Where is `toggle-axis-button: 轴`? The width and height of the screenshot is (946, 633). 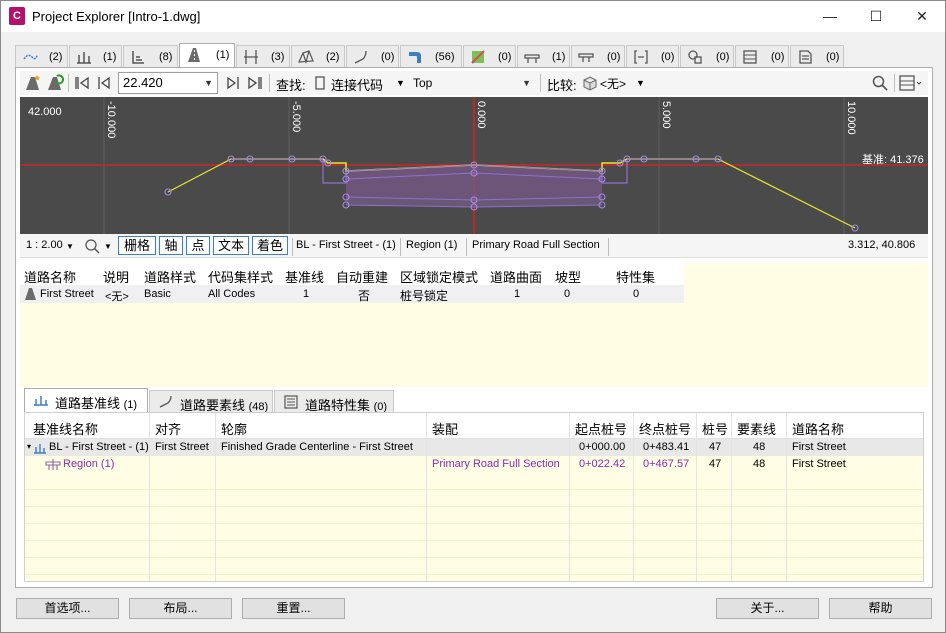
toggle-axis-button: 轴 is located at coordinates (171, 245).